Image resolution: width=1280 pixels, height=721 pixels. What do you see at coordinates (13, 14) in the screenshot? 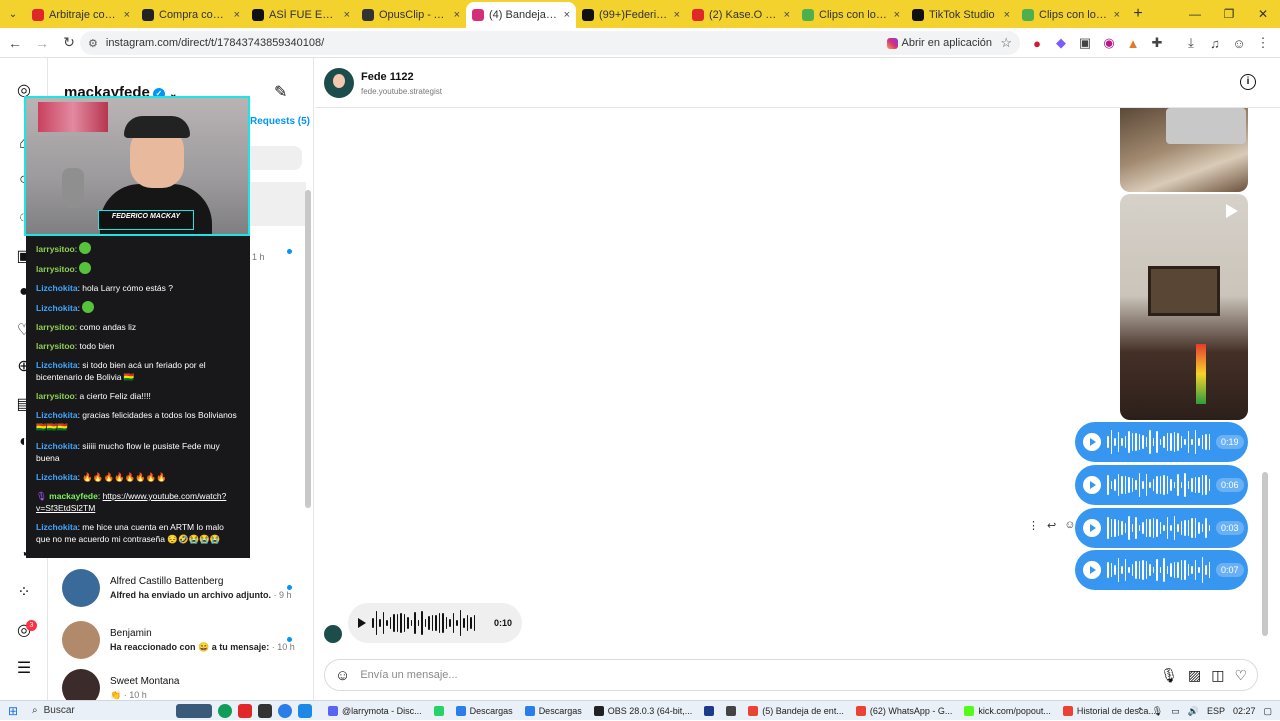
I see `tab-search-chevron-icon: ⌄` at bounding box center [13, 14].